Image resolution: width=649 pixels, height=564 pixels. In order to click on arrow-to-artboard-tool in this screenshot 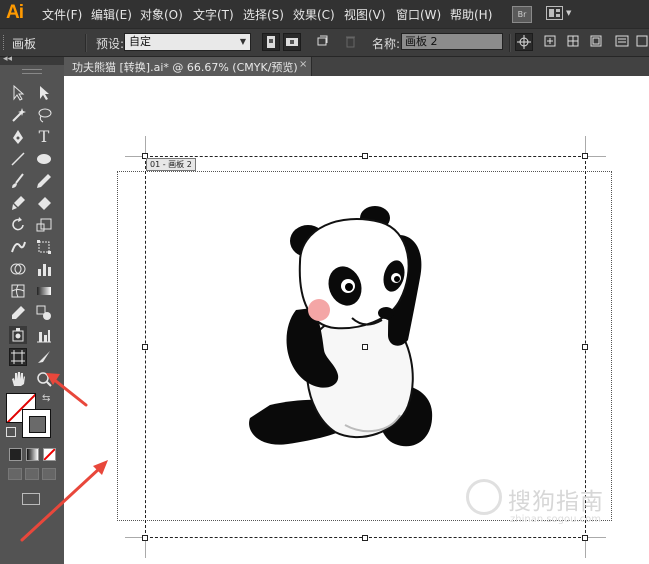, I will do `click(69, 391)`.